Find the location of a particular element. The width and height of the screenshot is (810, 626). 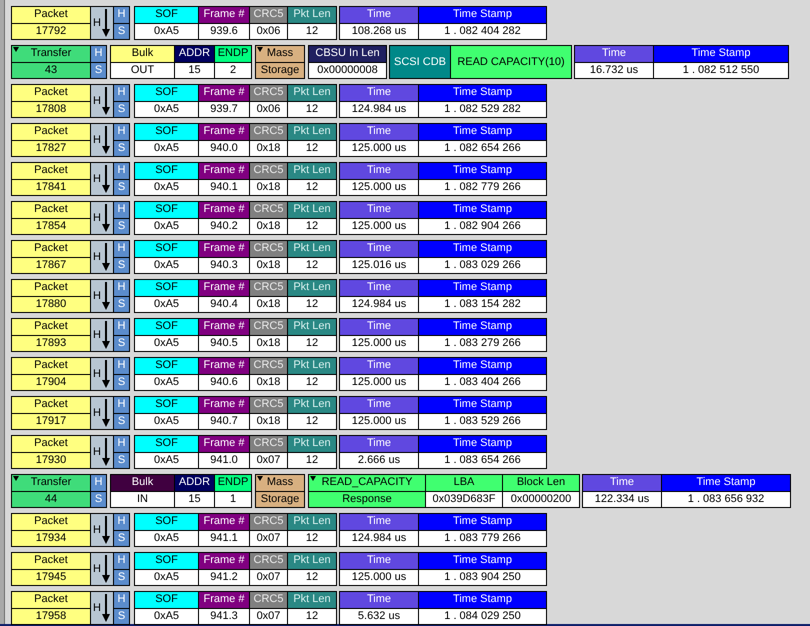

packet-number: 17958 is located at coordinates (51, 616).